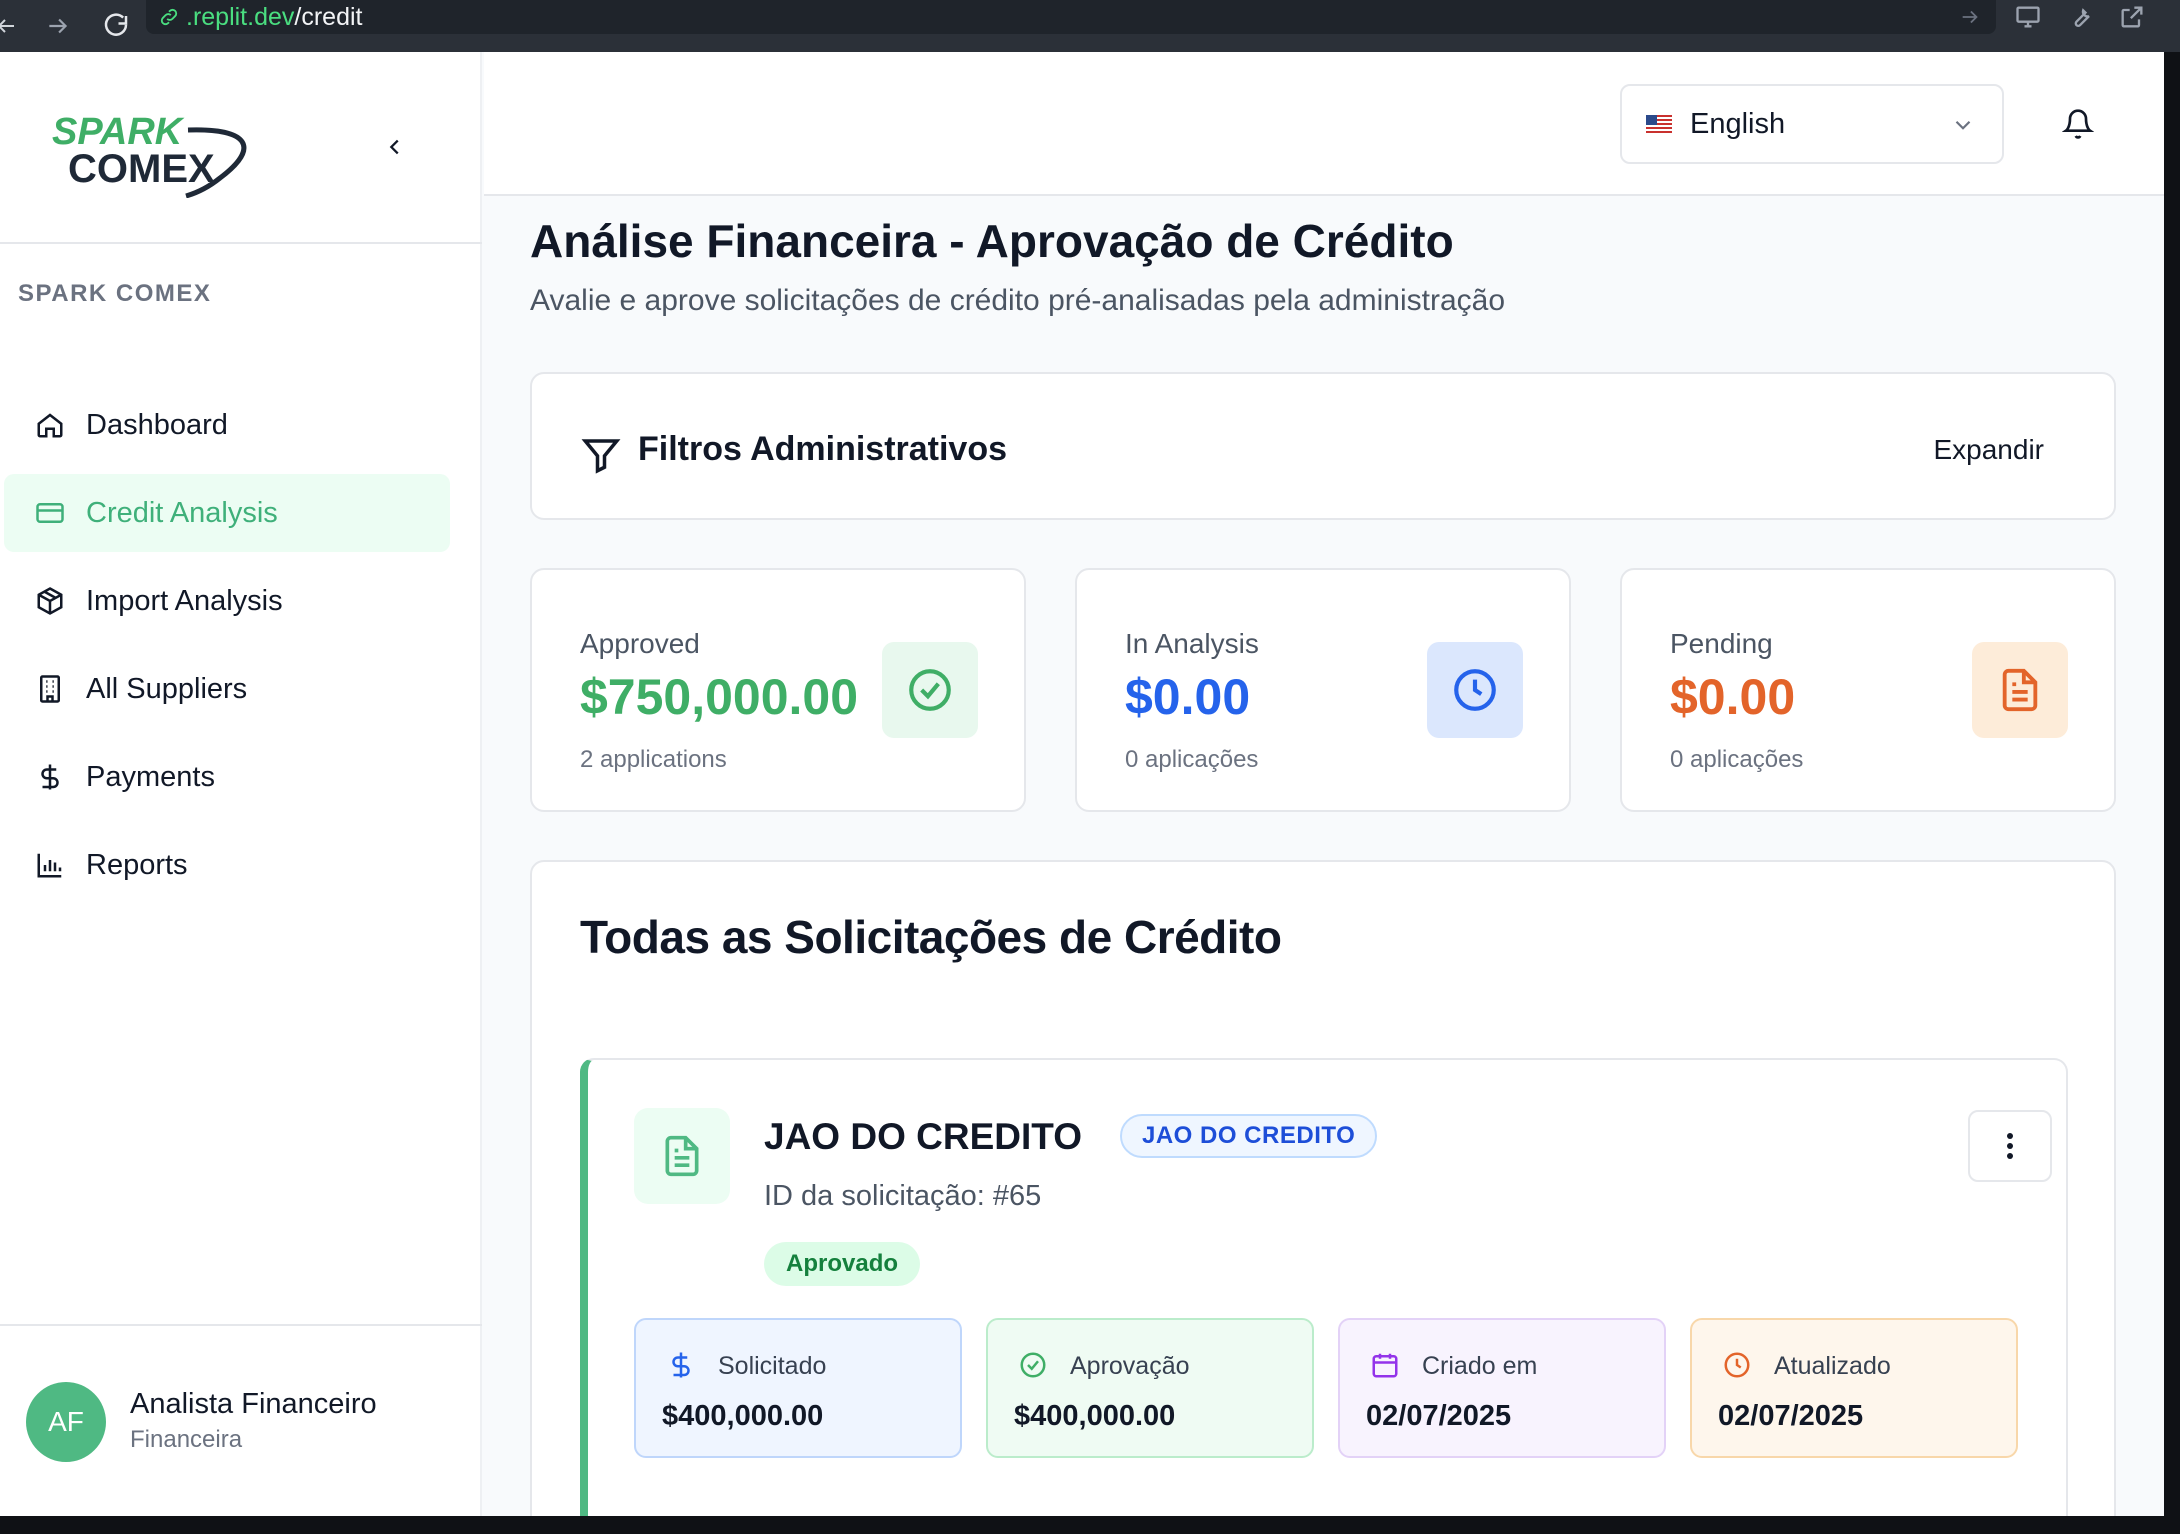 This screenshot has width=2180, height=1534. Describe the element at coordinates (50, 601) in the screenshot. I see `package-icon` at that location.